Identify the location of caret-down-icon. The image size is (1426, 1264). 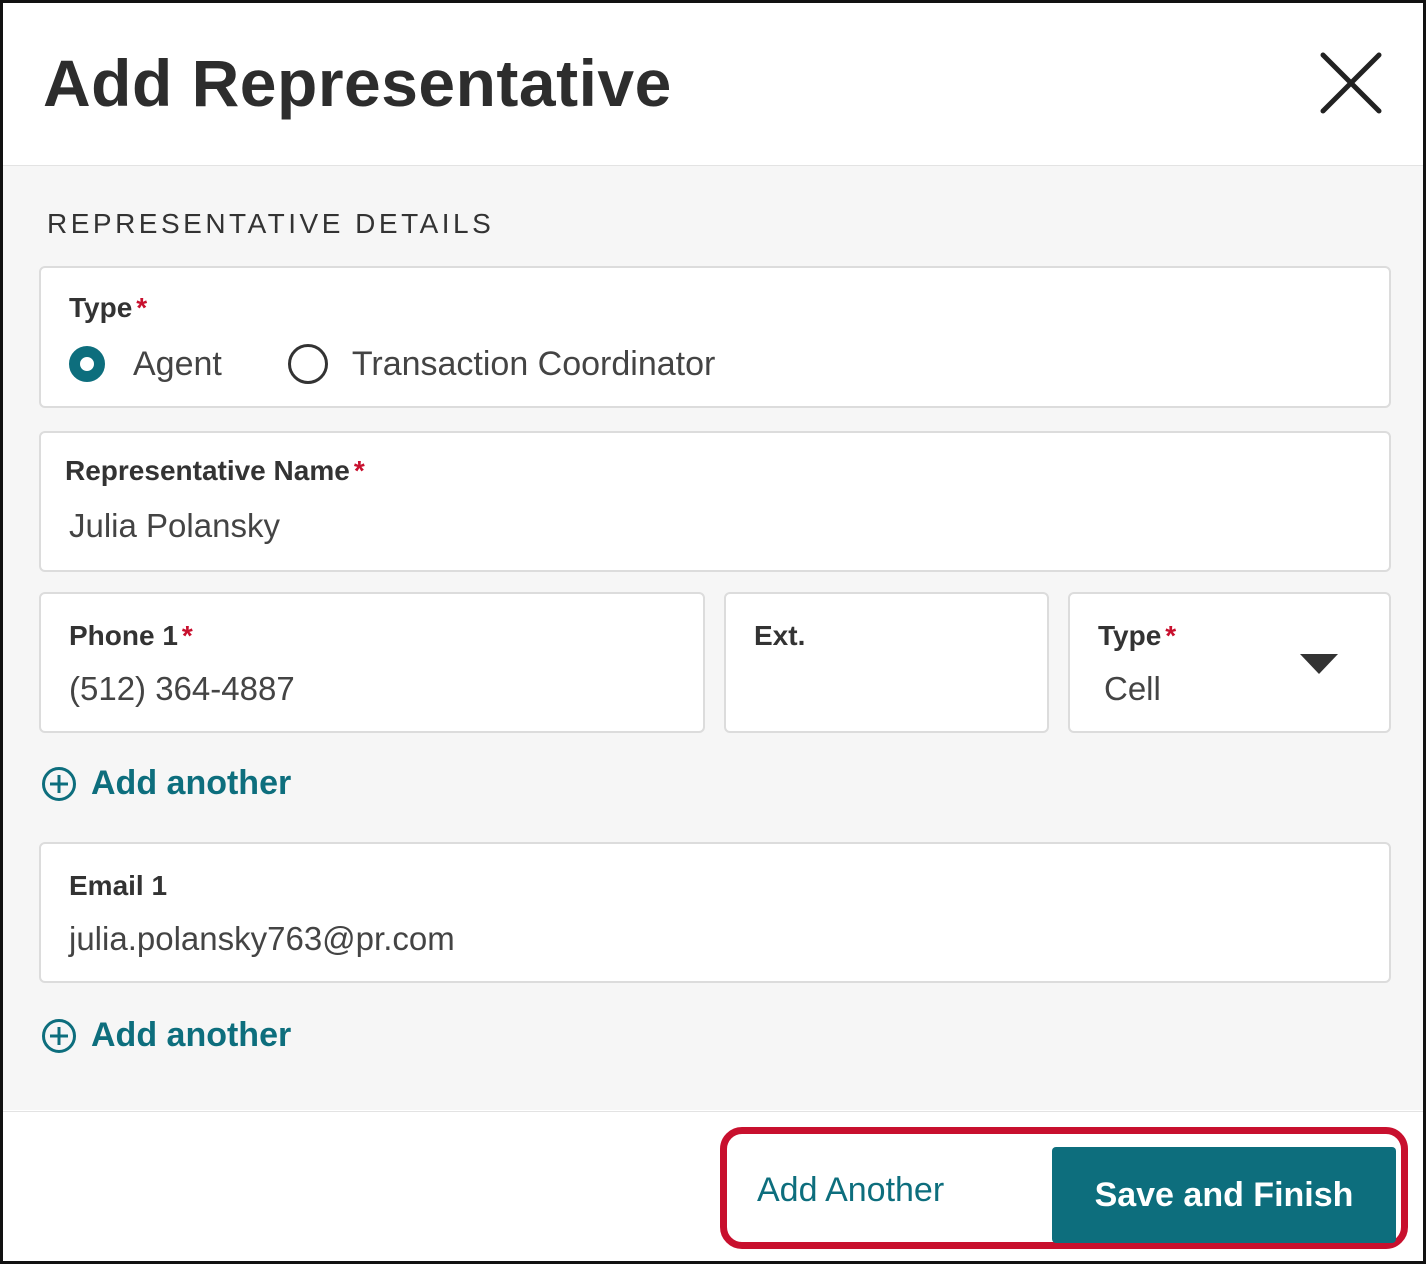
(1319, 664).